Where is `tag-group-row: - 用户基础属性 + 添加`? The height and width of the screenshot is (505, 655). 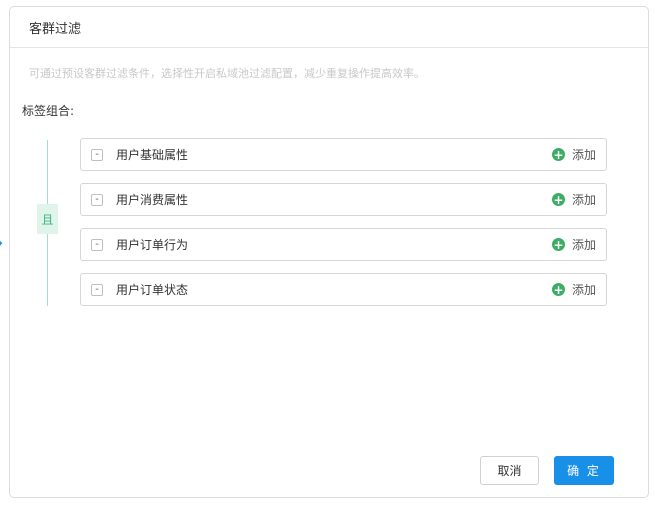 tag-group-row: - 用户基础属性 + 添加 is located at coordinates (343, 154).